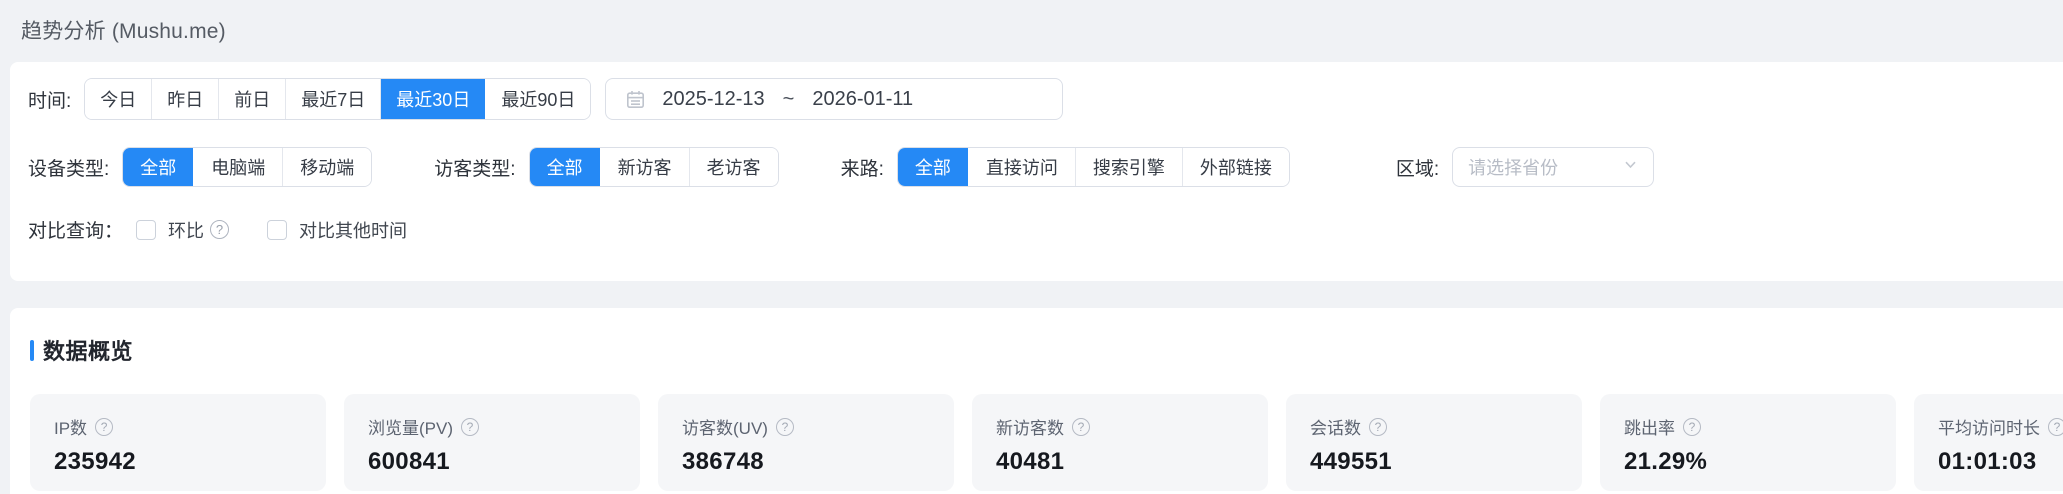  What do you see at coordinates (178, 442) in the screenshot?
I see `metric-card: IP数 235942` at bounding box center [178, 442].